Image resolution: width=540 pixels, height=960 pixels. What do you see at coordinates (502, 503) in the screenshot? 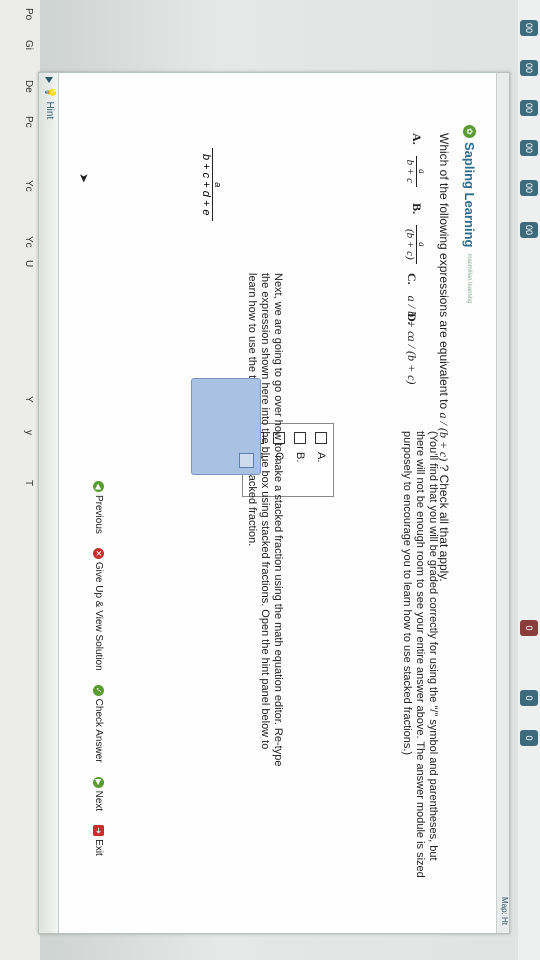
I see `window-top-bar: Map: Ht` at bounding box center [502, 503].